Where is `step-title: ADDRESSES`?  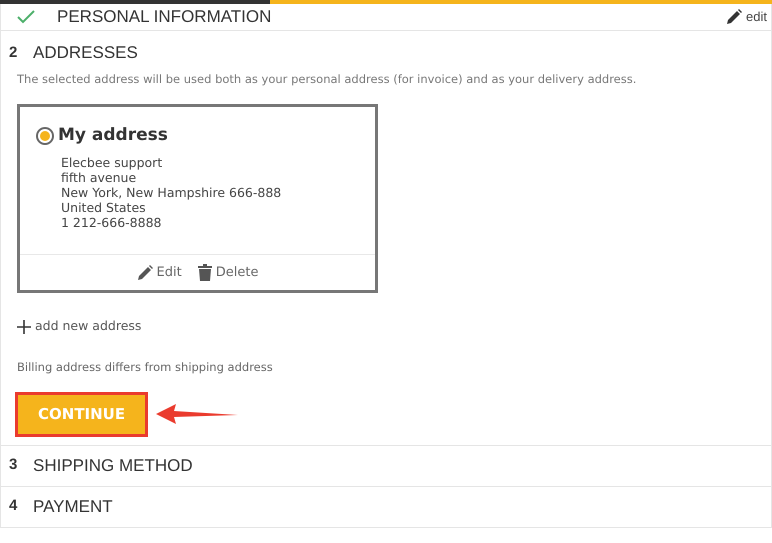 step-title: ADDRESSES is located at coordinates (85, 53).